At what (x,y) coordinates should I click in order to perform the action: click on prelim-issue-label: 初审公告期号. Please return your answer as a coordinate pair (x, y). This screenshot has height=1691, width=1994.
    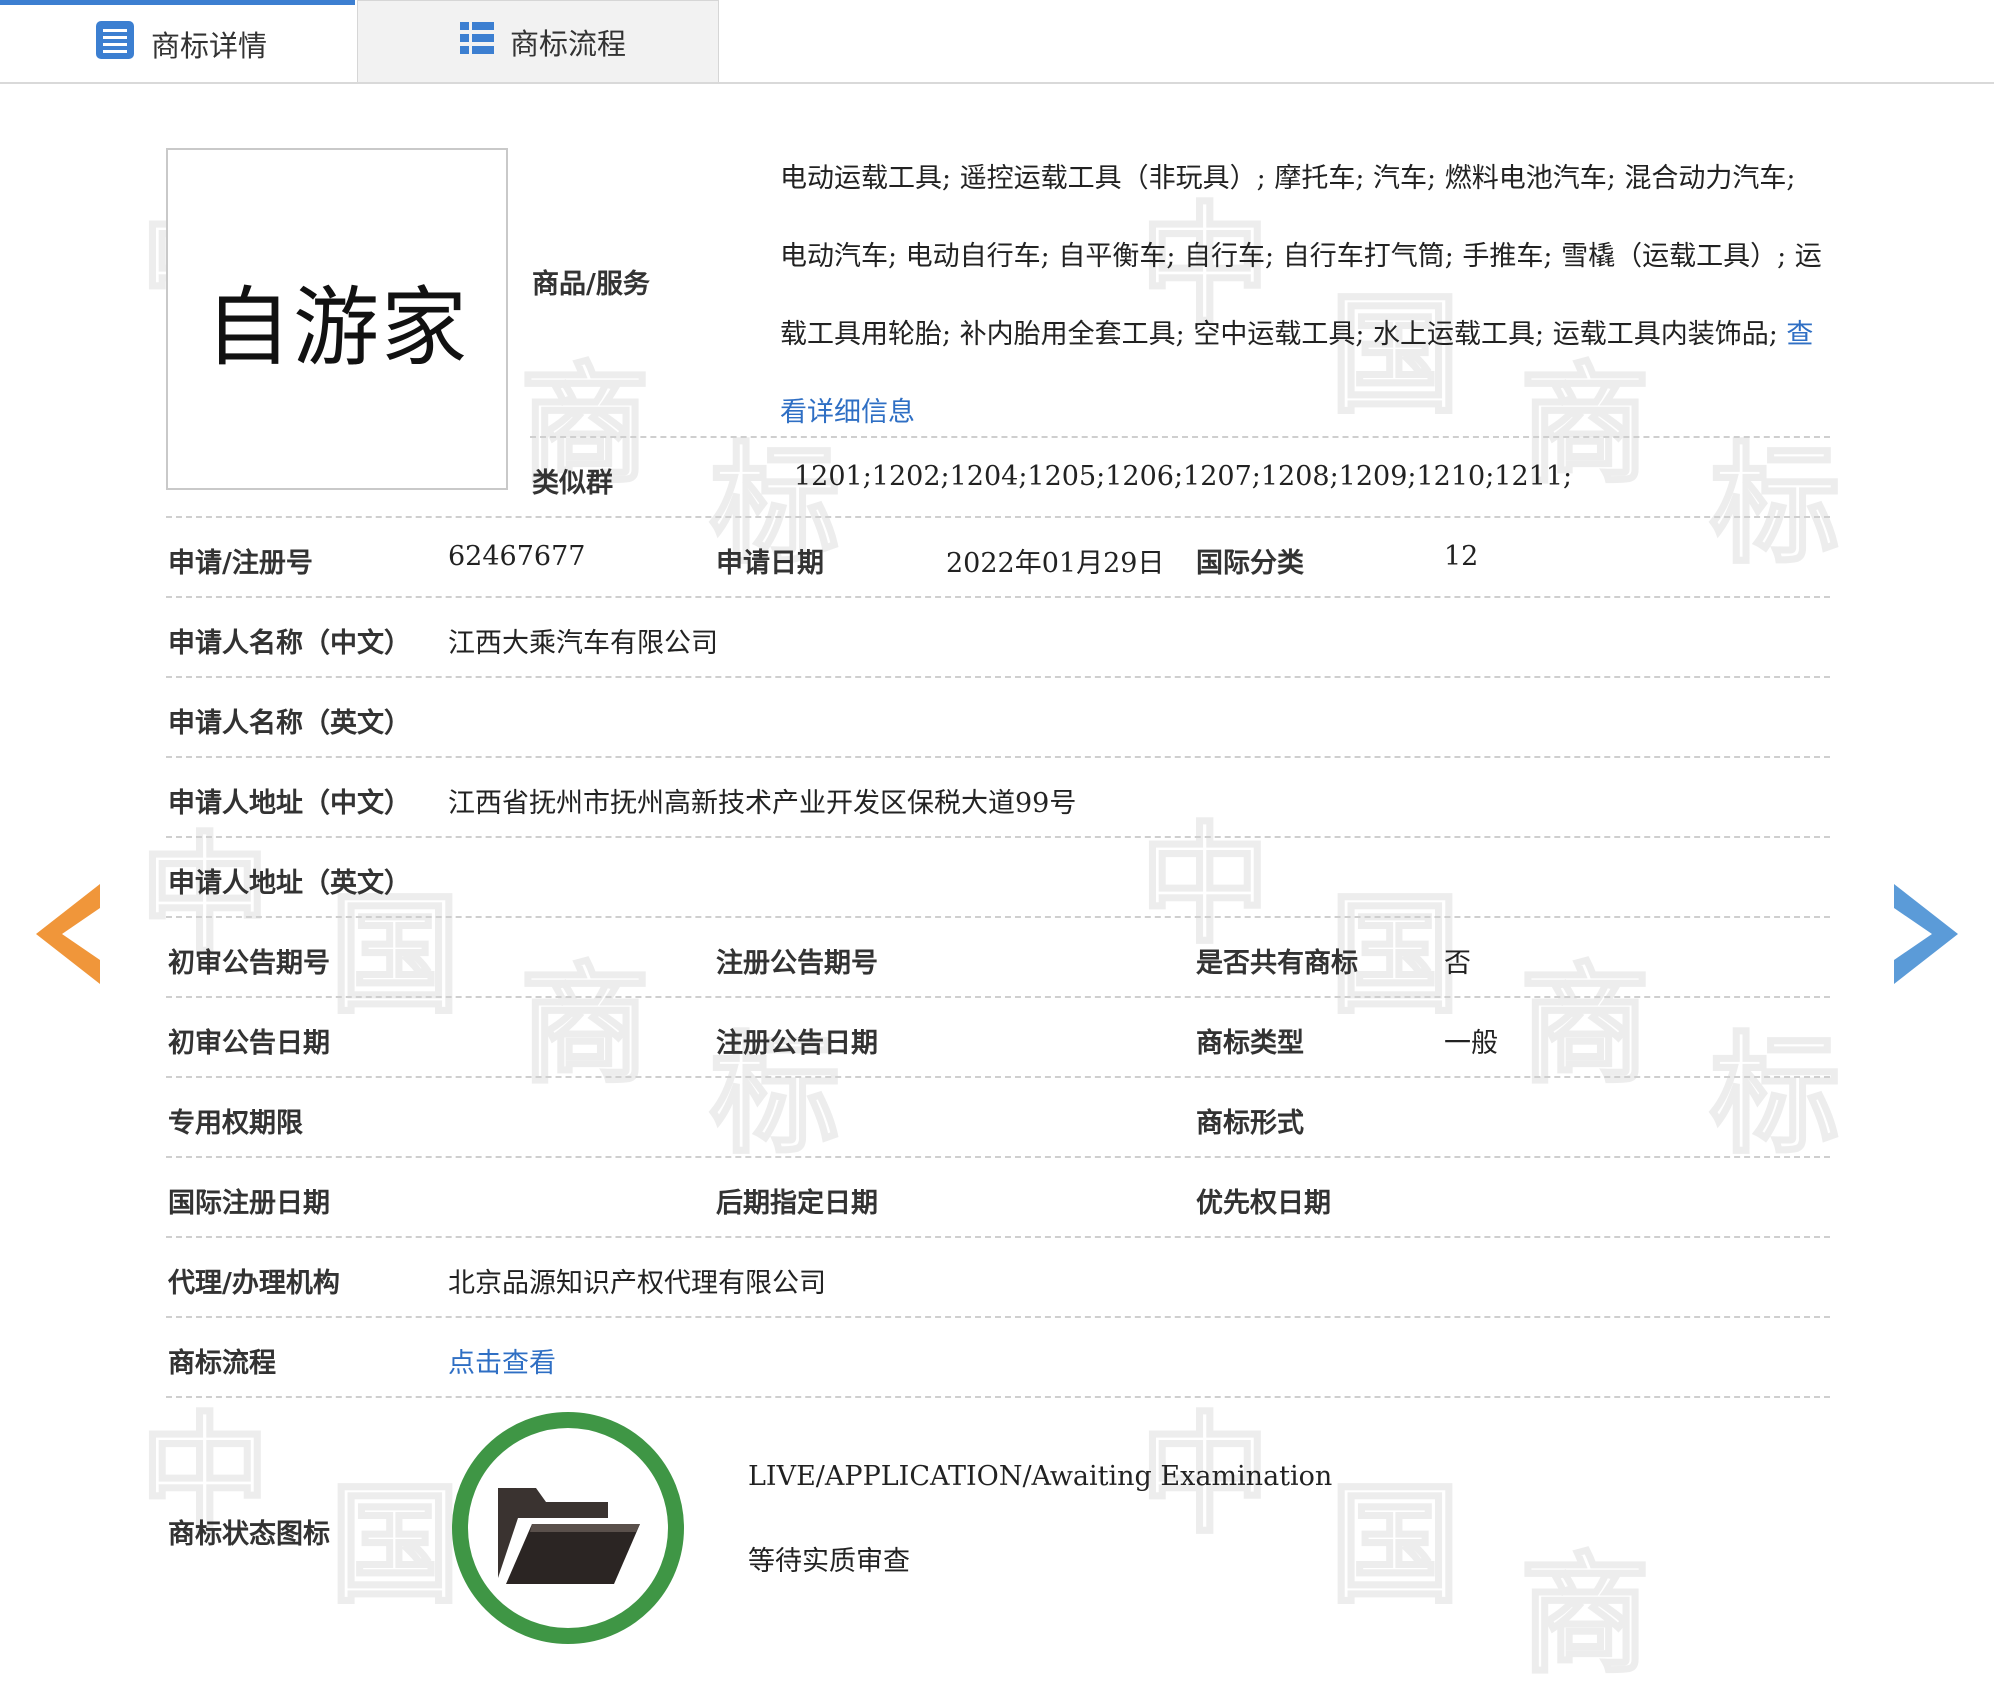
    Looking at the image, I should click on (249, 963).